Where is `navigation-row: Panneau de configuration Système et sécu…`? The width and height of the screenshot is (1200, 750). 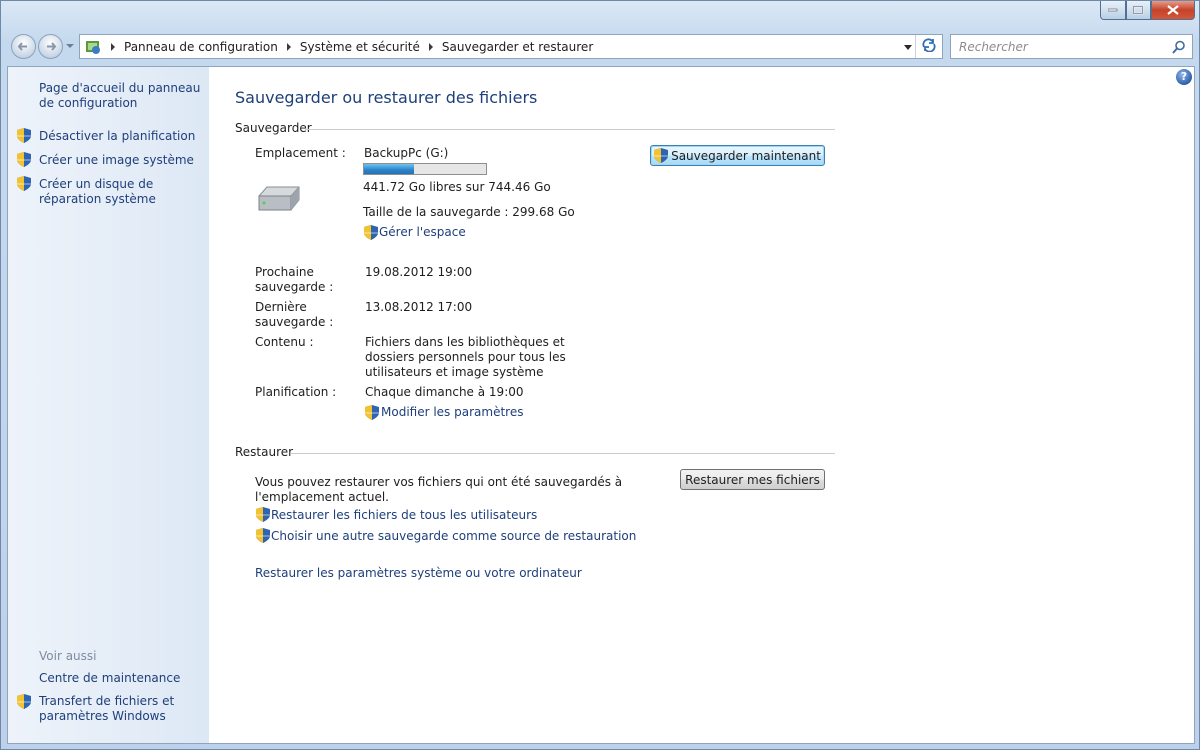 navigation-row: Panneau de configuration Système et sécu… is located at coordinates (600, 47).